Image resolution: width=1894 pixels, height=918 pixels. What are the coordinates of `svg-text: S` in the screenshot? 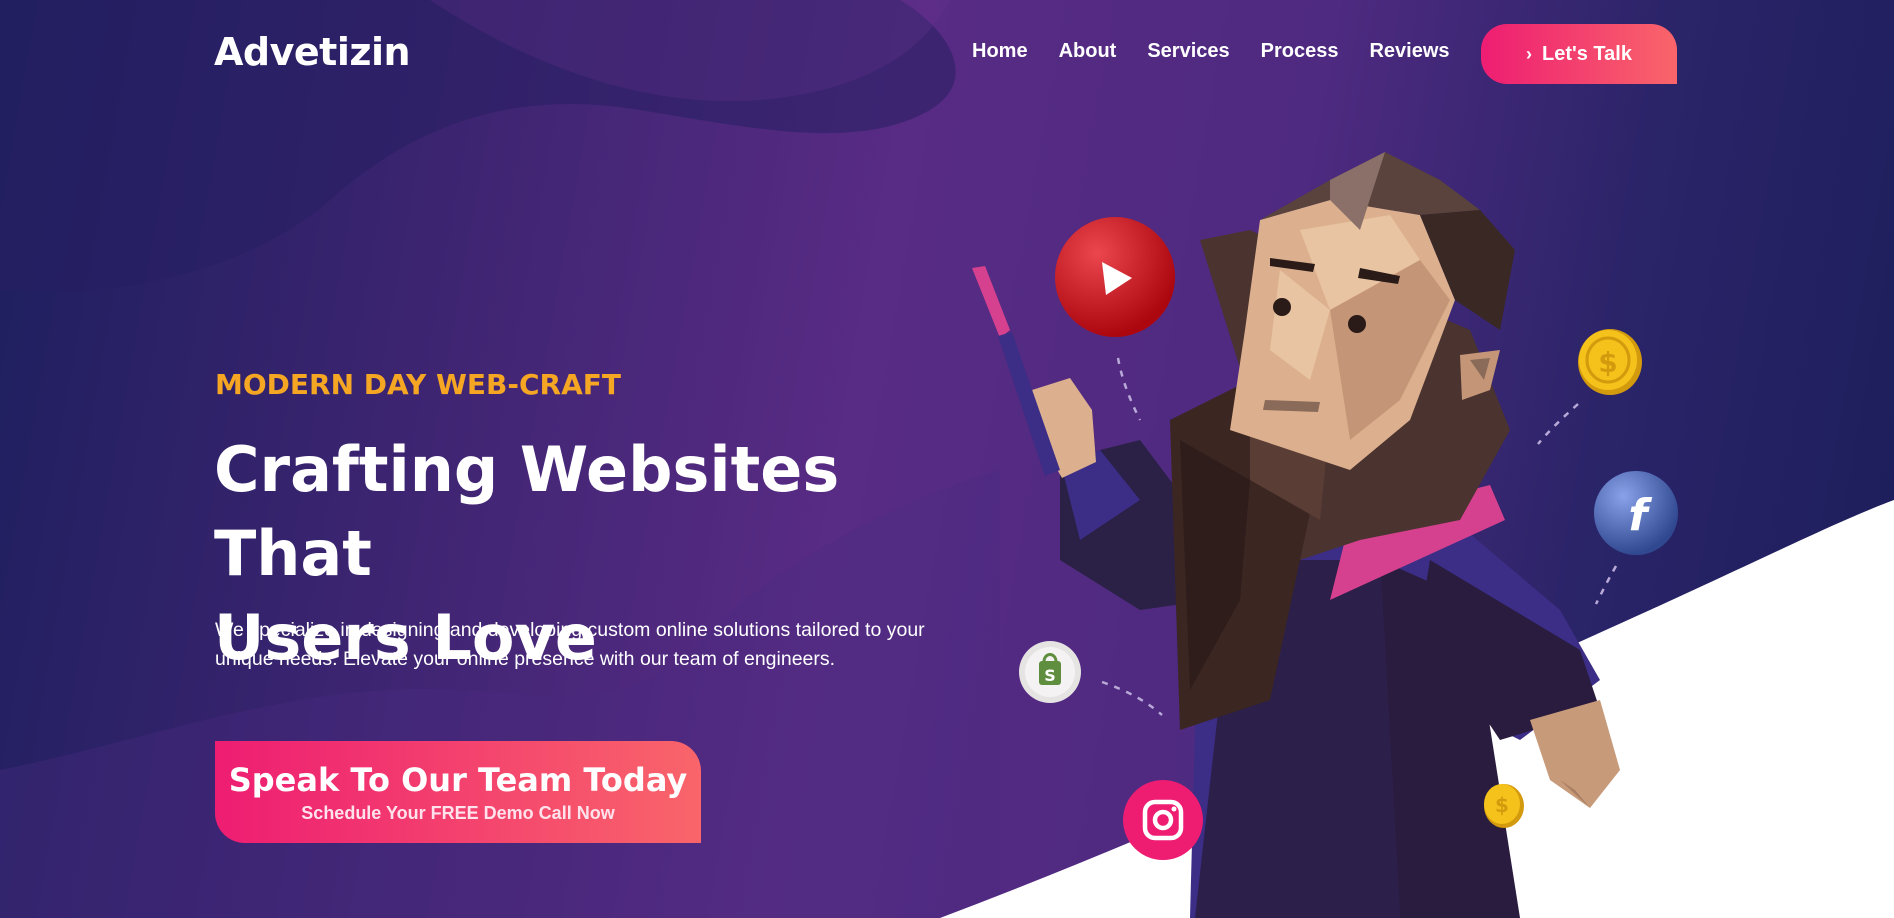 It's located at (1050, 675).